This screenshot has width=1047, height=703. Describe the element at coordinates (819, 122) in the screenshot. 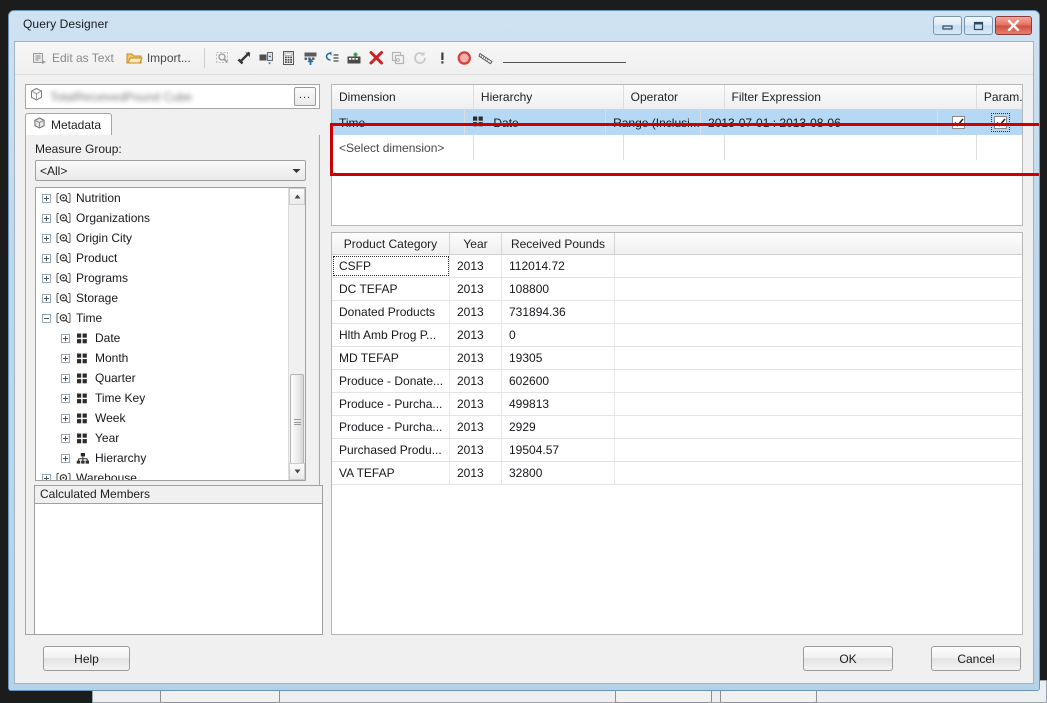

I see `filter-expression-cell: 2013-07-01 : 2013-08-06` at that location.